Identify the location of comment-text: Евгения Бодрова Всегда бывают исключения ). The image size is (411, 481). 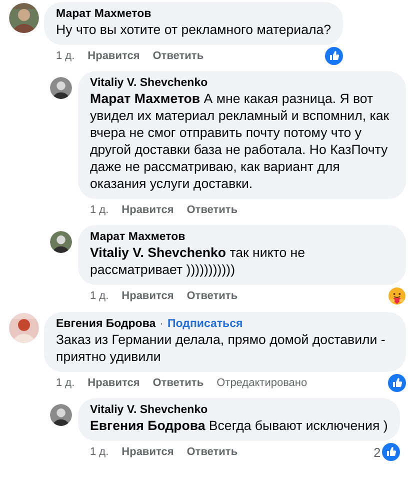
(239, 425).